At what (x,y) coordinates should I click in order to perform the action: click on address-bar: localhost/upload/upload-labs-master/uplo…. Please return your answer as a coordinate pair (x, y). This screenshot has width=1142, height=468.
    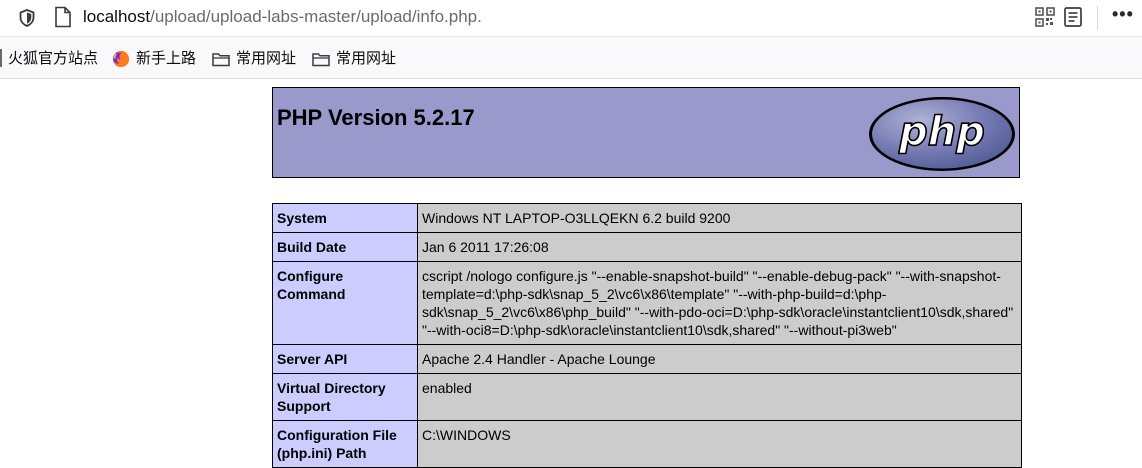
    Looking at the image, I should click on (571, 18).